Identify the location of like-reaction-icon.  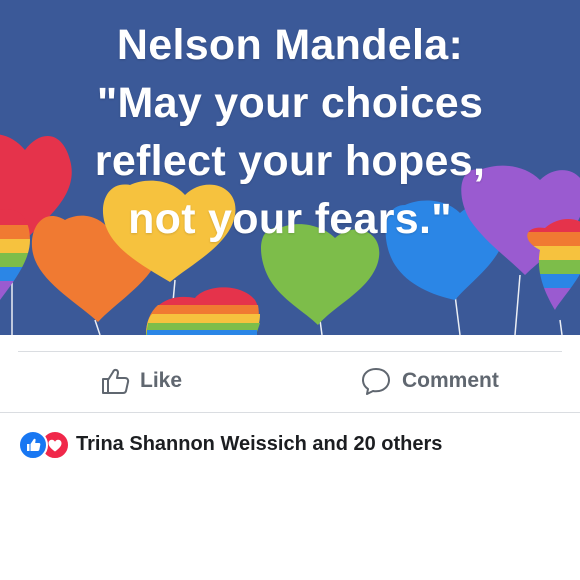
(33, 445).